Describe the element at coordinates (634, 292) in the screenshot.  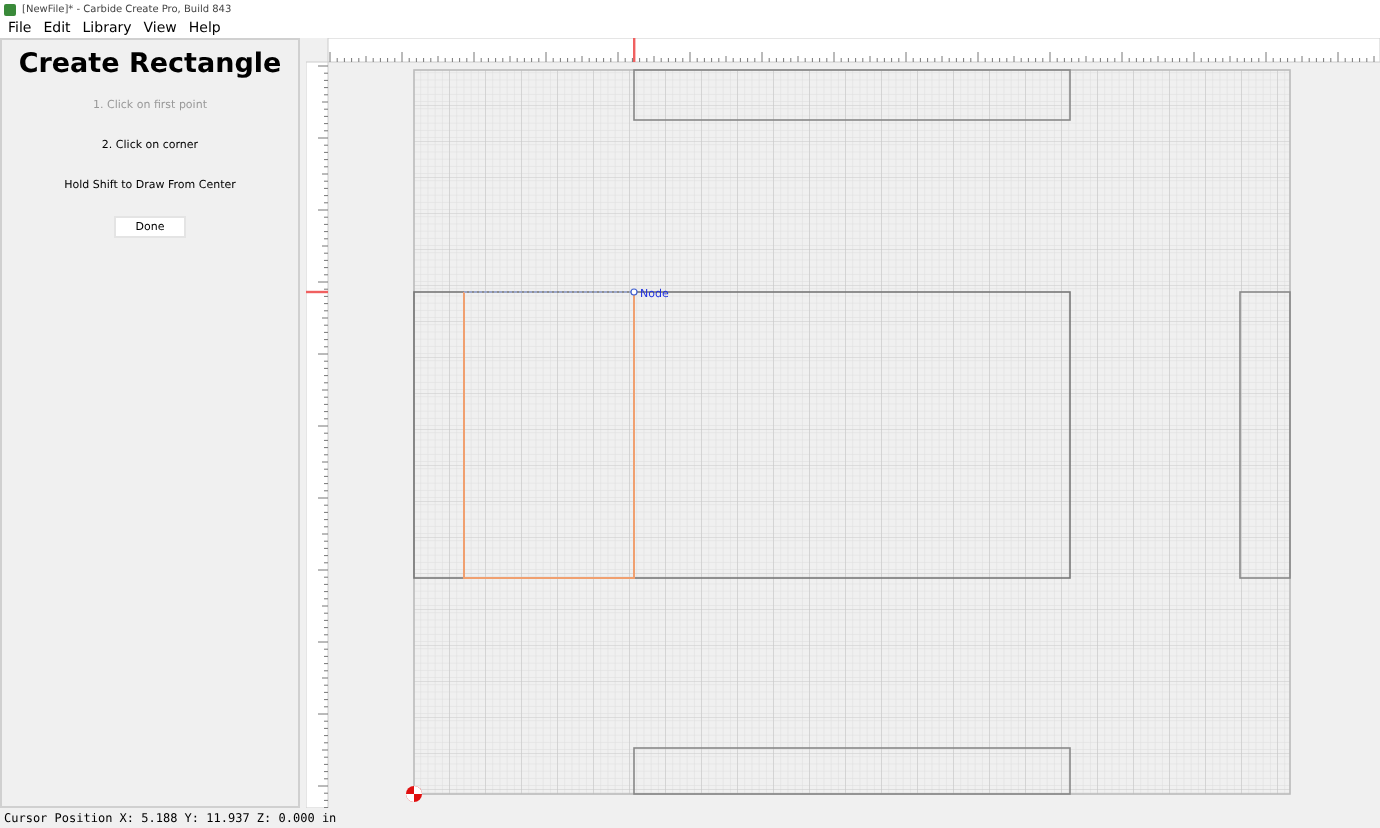
I see `node-handle` at that location.